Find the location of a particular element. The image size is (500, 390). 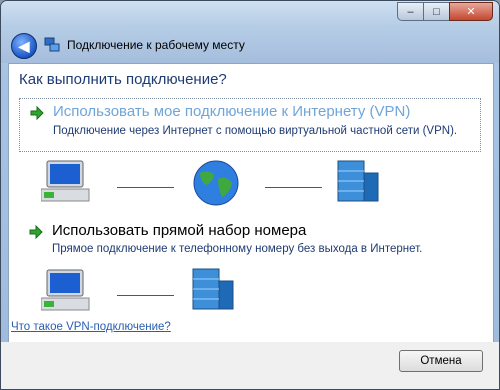

vpn-help-link: Что такое VPN-подключение? is located at coordinates (91, 327).